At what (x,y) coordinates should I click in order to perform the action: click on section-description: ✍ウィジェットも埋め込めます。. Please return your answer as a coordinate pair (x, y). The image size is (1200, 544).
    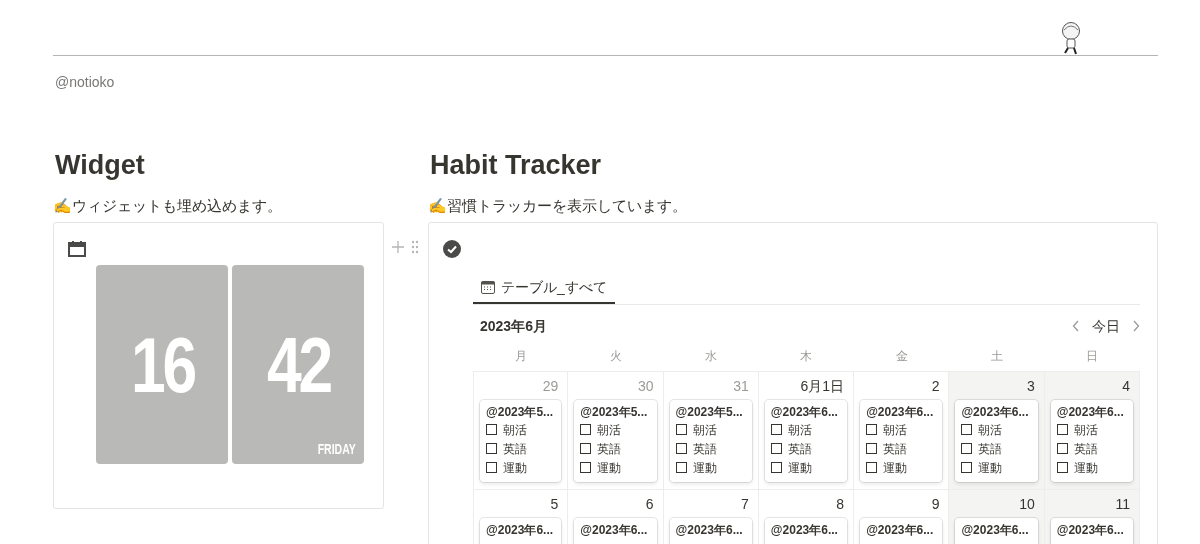
    Looking at the image, I should click on (168, 206).